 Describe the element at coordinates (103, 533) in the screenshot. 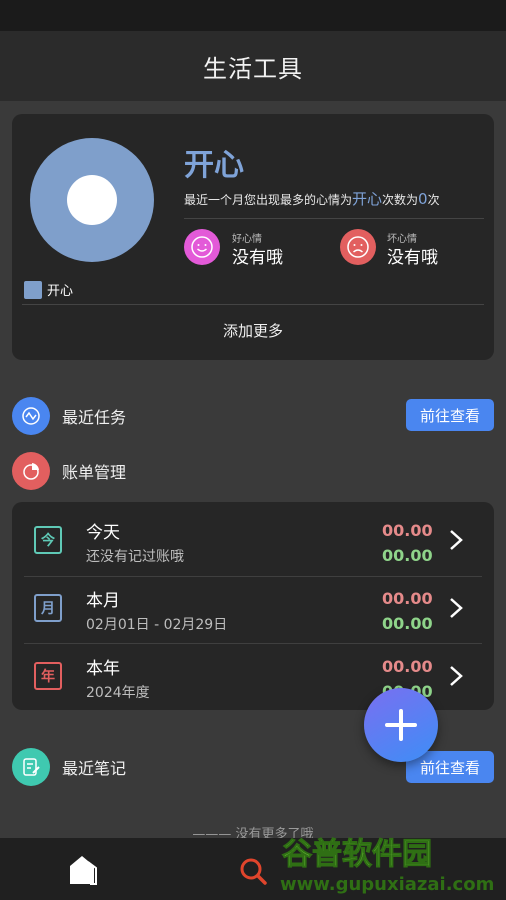

I see `bill-item-title: 今天` at that location.